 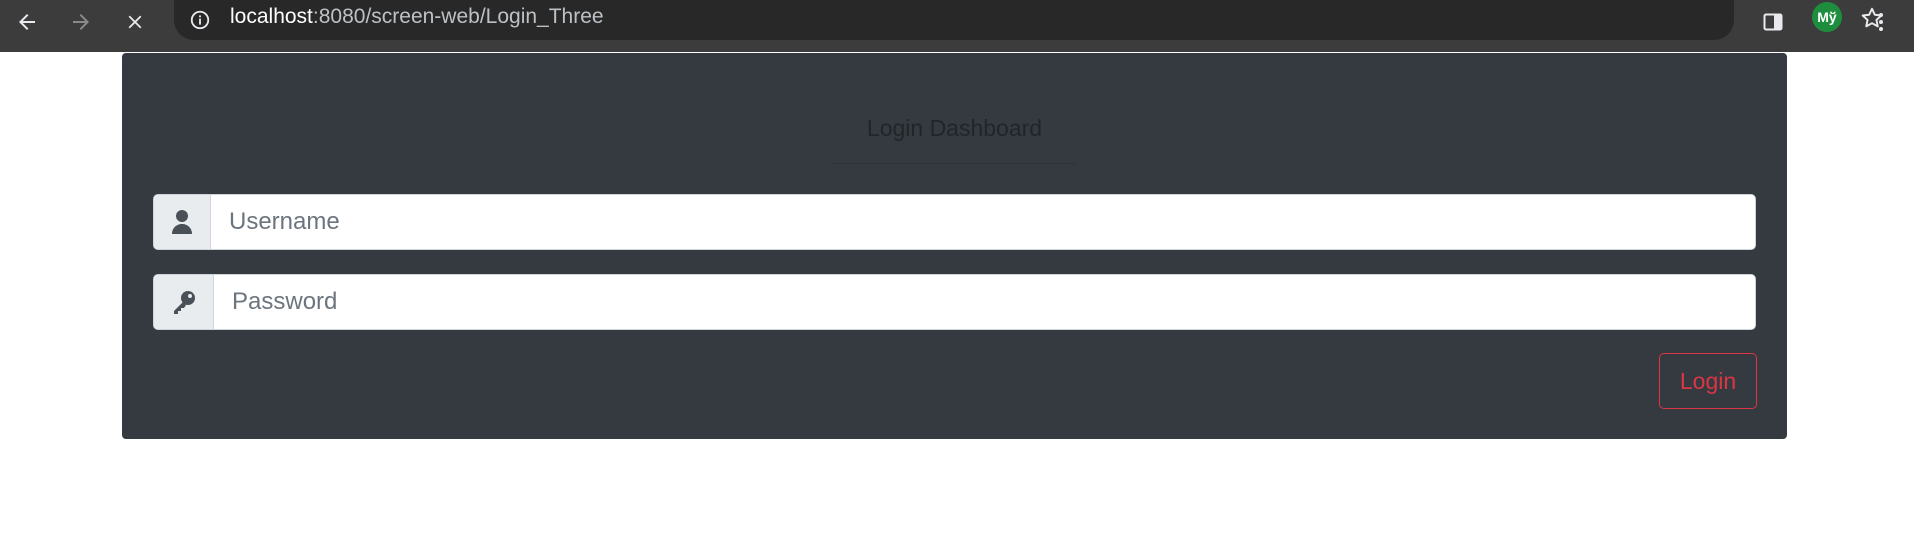 What do you see at coordinates (200, 20) in the screenshot?
I see `info-icon` at bounding box center [200, 20].